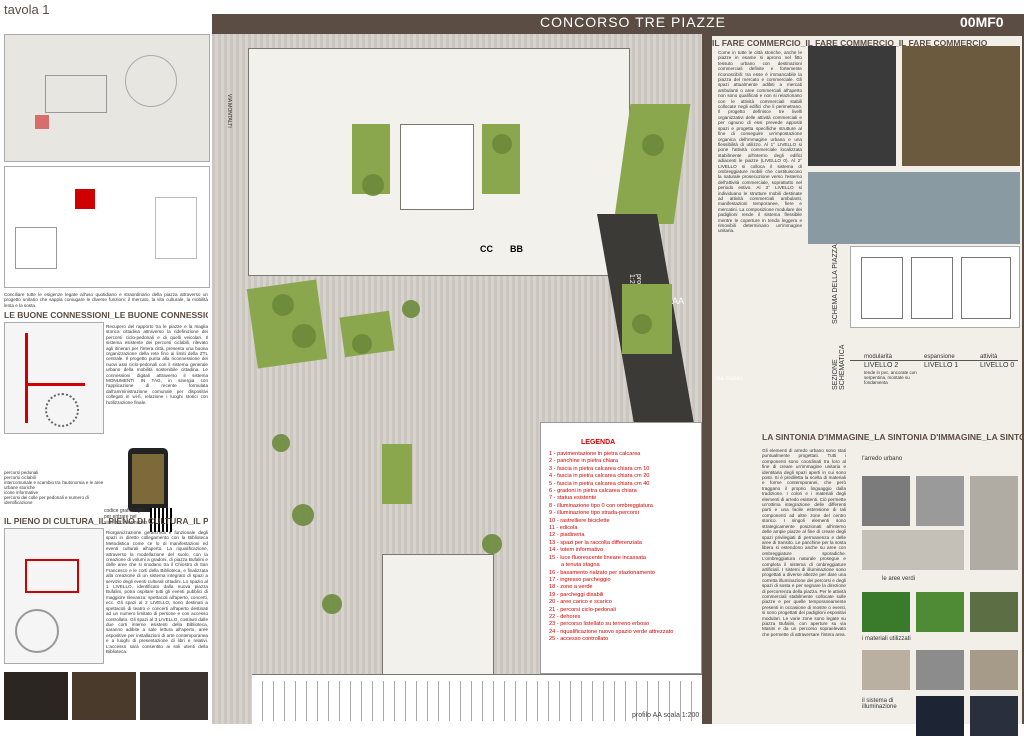 Image resolution: width=1024 pixels, height=736 pixels. What do you see at coordinates (997, 365) in the screenshot?
I see `level-0: LIVELLO 0` at bounding box center [997, 365].